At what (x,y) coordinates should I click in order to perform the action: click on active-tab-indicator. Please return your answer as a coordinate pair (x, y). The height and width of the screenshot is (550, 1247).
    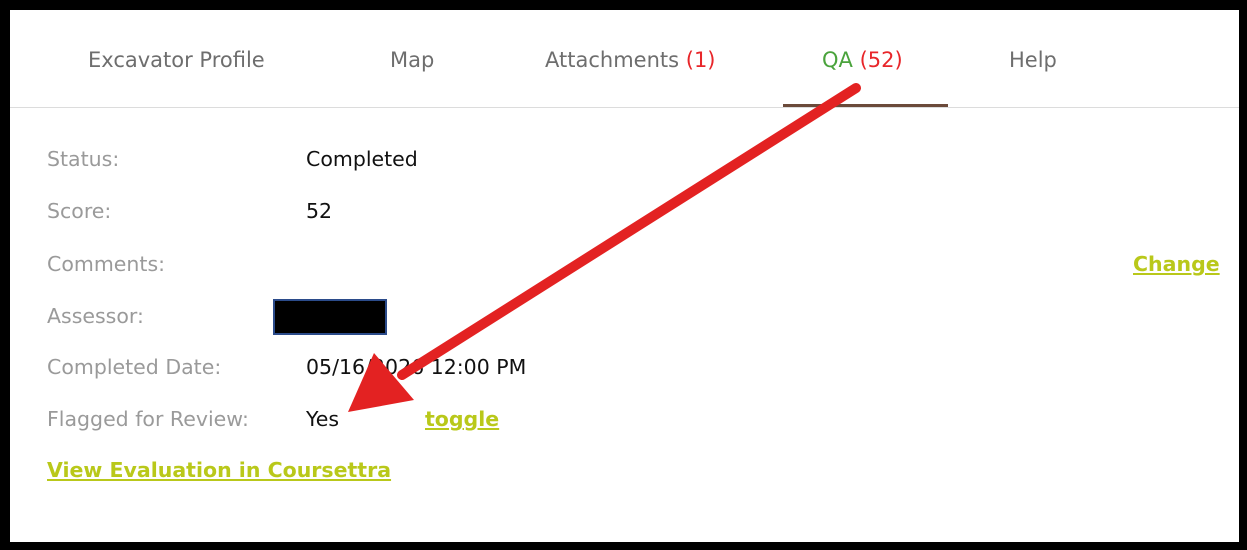
    Looking at the image, I should click on (865, 105).